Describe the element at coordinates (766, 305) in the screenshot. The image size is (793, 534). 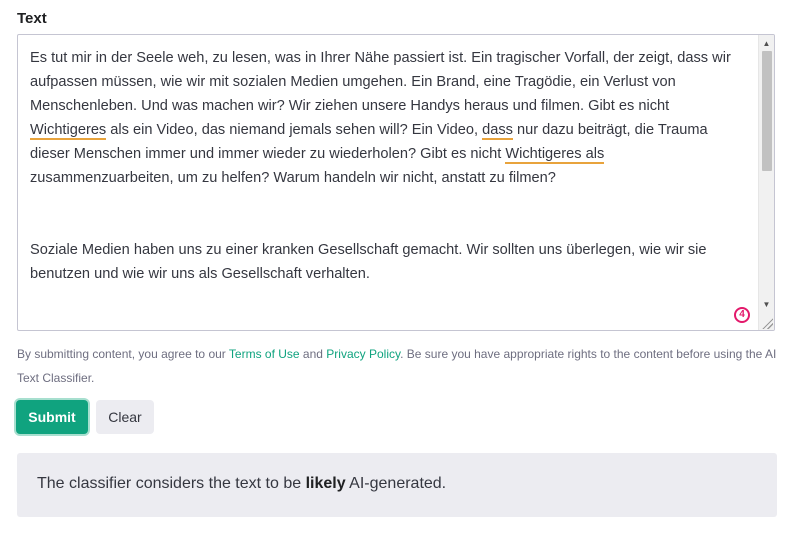
I see `scroll-down-arrow-icon: ▼` at that location.